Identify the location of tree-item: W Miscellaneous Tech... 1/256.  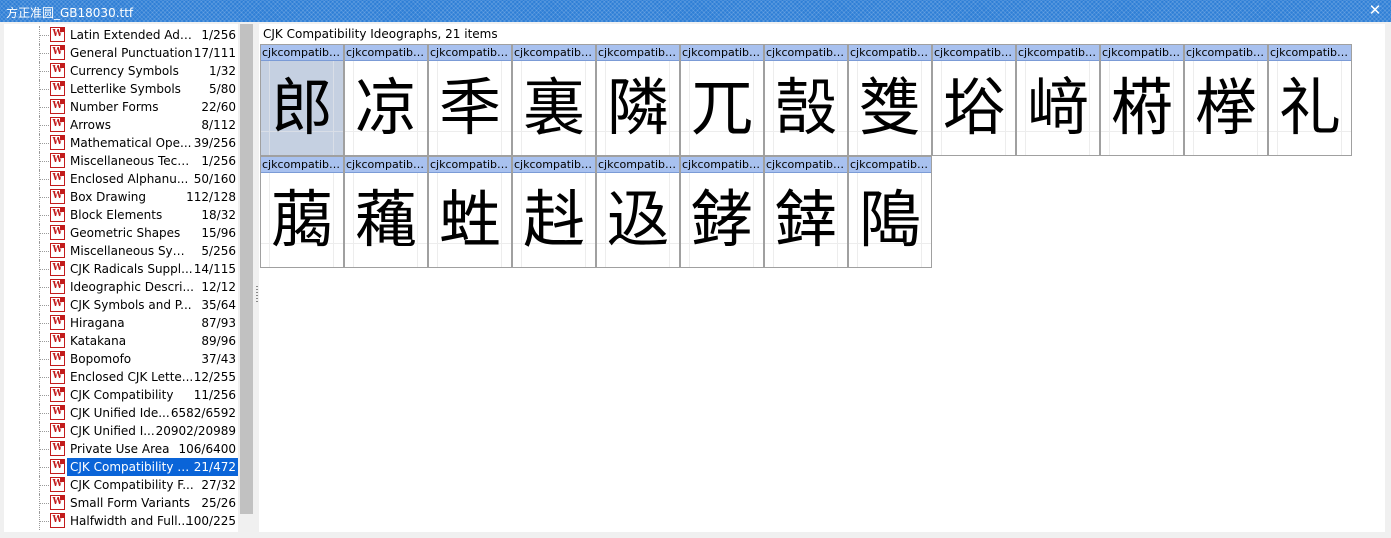
(121, 161).